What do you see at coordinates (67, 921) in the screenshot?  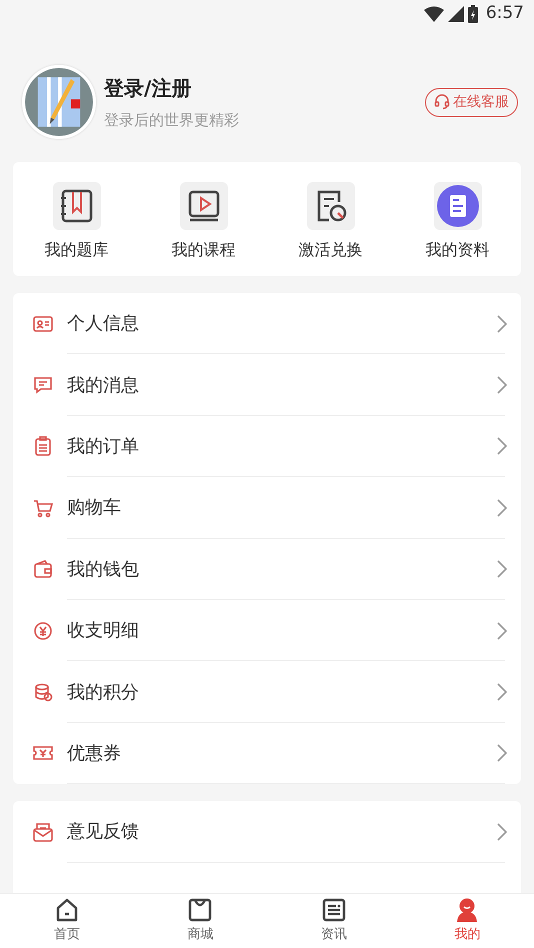 I see `nav-tab: 首页` at bounding box center [67, 921].